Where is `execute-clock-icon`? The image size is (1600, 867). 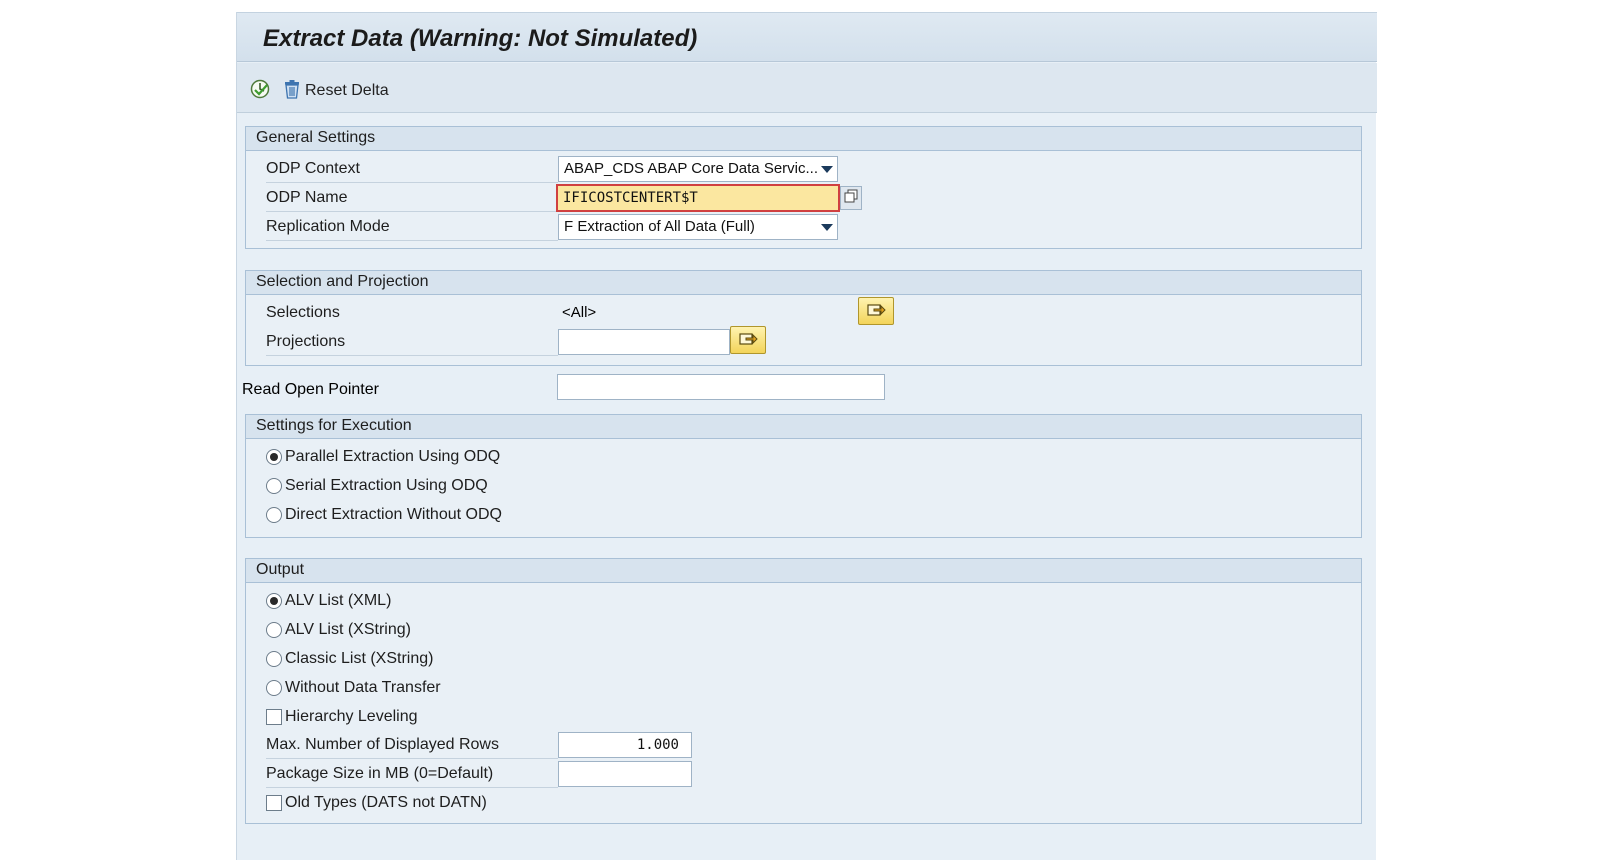 execute-clock-icon is located at coordinates (260, 91).